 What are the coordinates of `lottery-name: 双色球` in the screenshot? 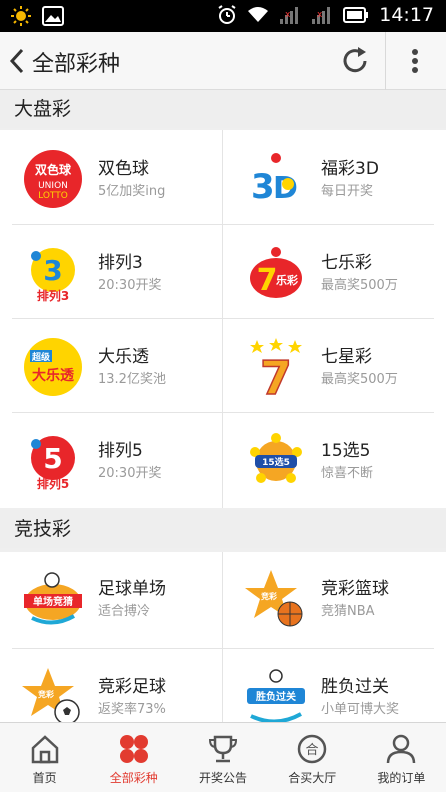 It's located at (123, 169).